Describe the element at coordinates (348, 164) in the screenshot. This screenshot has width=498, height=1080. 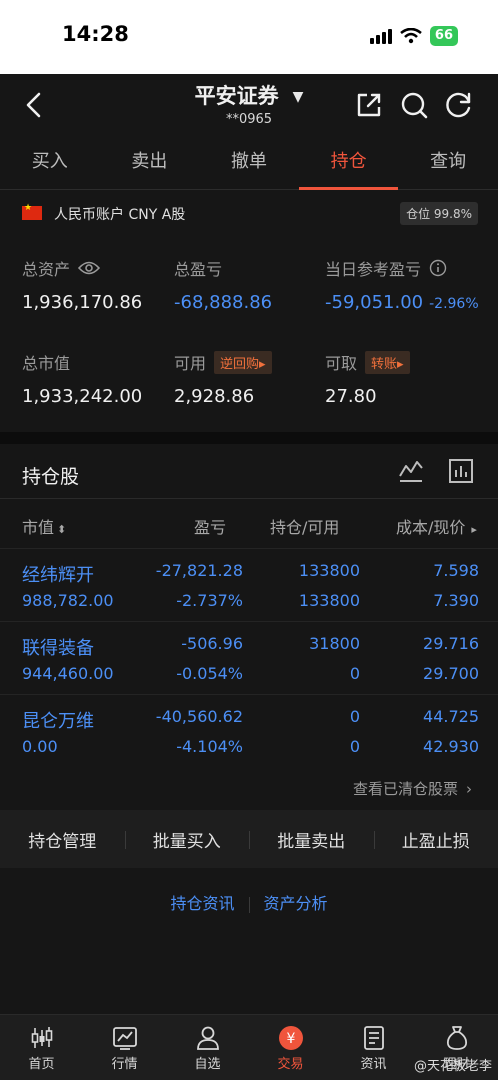
I see `tab-holdings: 持仓` at that location.